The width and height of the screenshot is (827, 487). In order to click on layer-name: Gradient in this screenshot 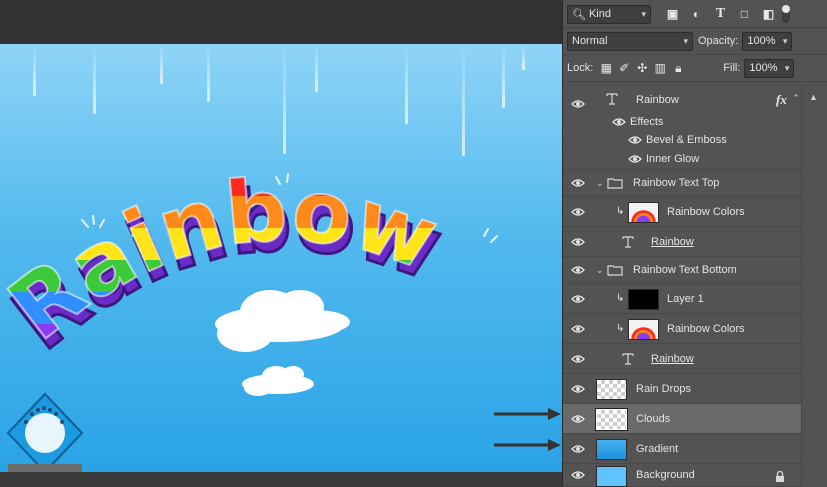, I will do `click(657, 448)`.